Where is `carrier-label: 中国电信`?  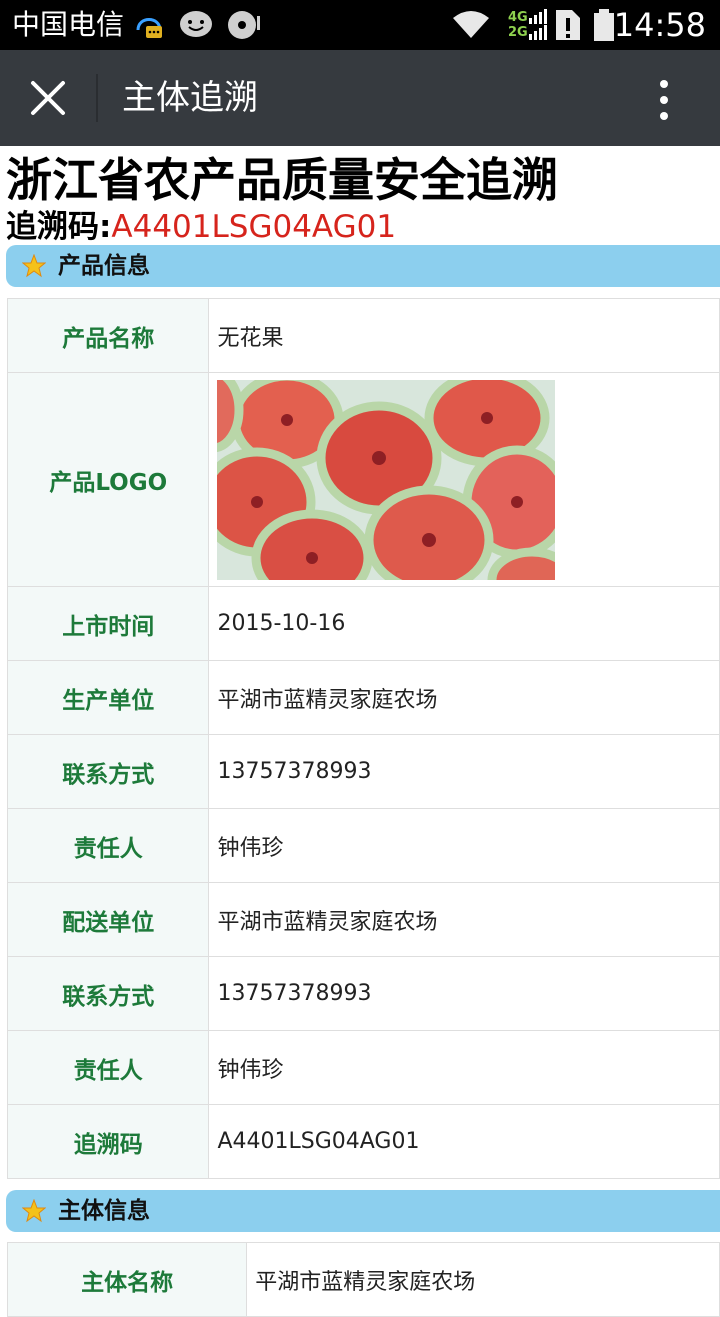 carrier-label: 中国电信 is located at coordinates (68, 24).